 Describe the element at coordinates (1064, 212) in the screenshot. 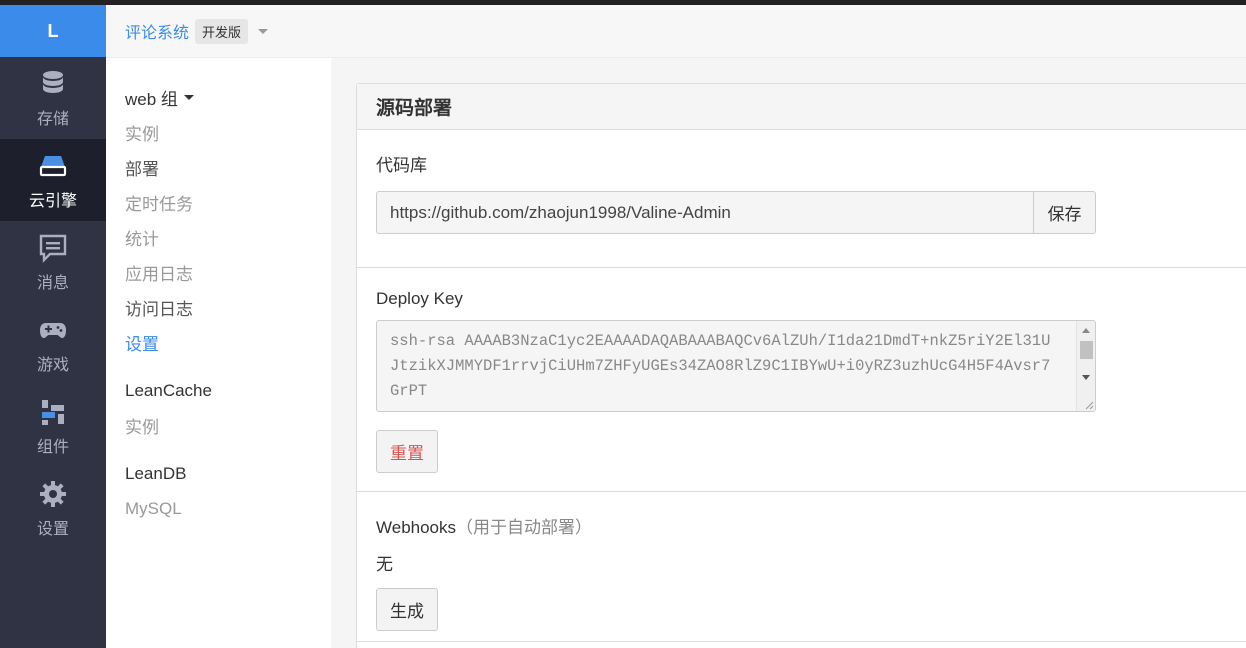

I see `save-button: 保存` at that location.